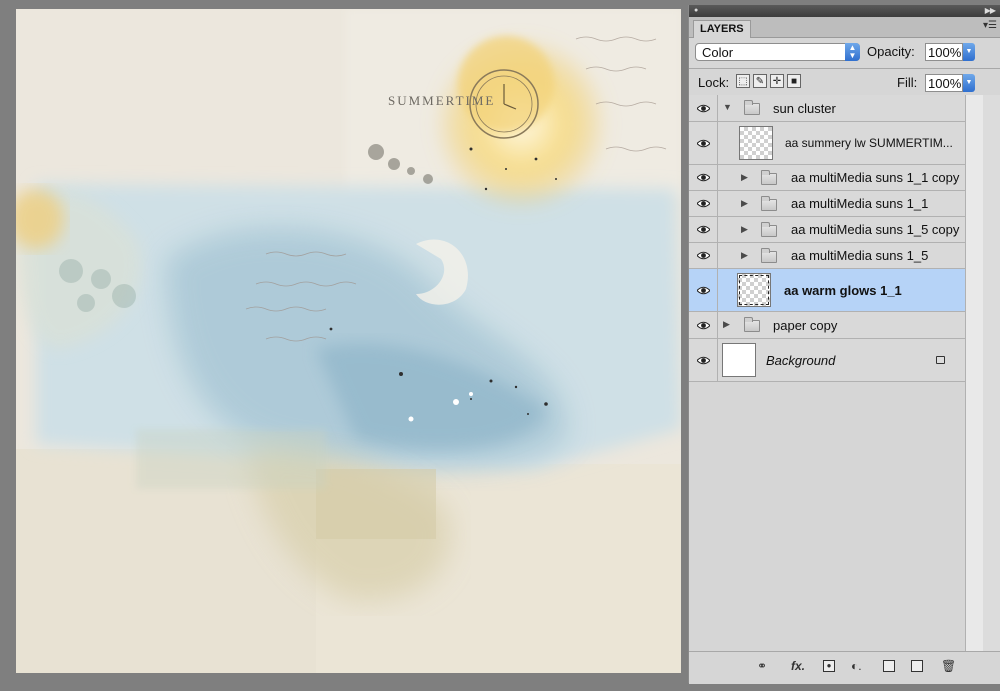 Image resolution: width=1000 pixels, height=691 pixels. Describe the element at coordinates (844, 27) in the screenshot. I see `panel-tab-row: LAYERS ▾☰` at that location.